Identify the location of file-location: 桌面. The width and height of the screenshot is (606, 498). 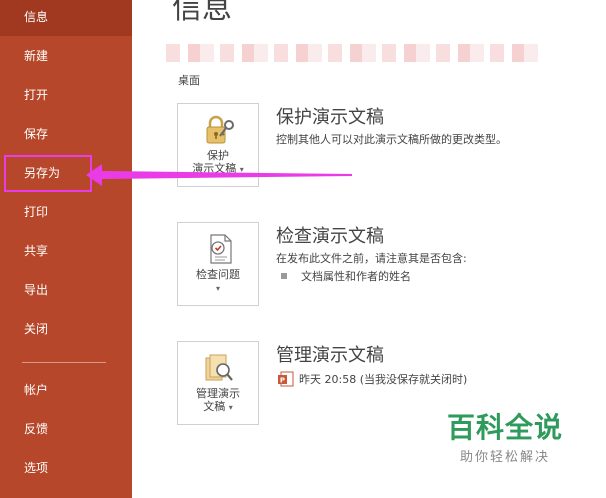
(189, 80).